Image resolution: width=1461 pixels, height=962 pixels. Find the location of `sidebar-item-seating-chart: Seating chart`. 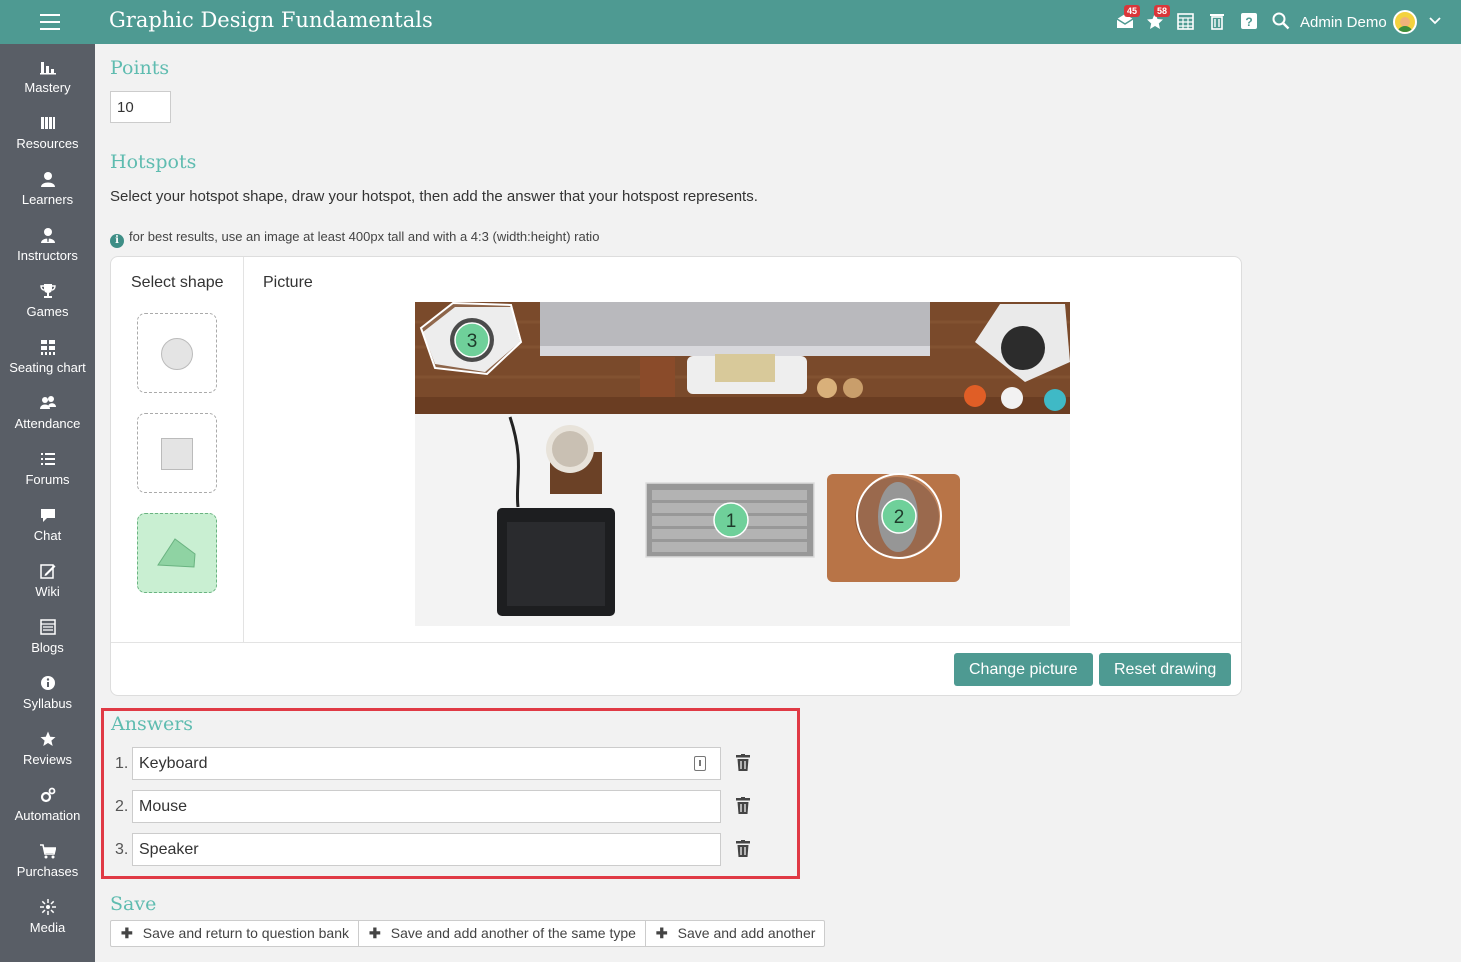

sidebar-item-seating-chart: Seating chart is located at coordinates (47, 367).